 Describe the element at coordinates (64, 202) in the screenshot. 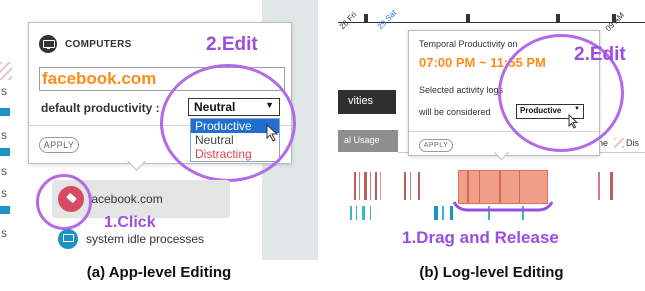

I see `annotation-circle-click` at that location.